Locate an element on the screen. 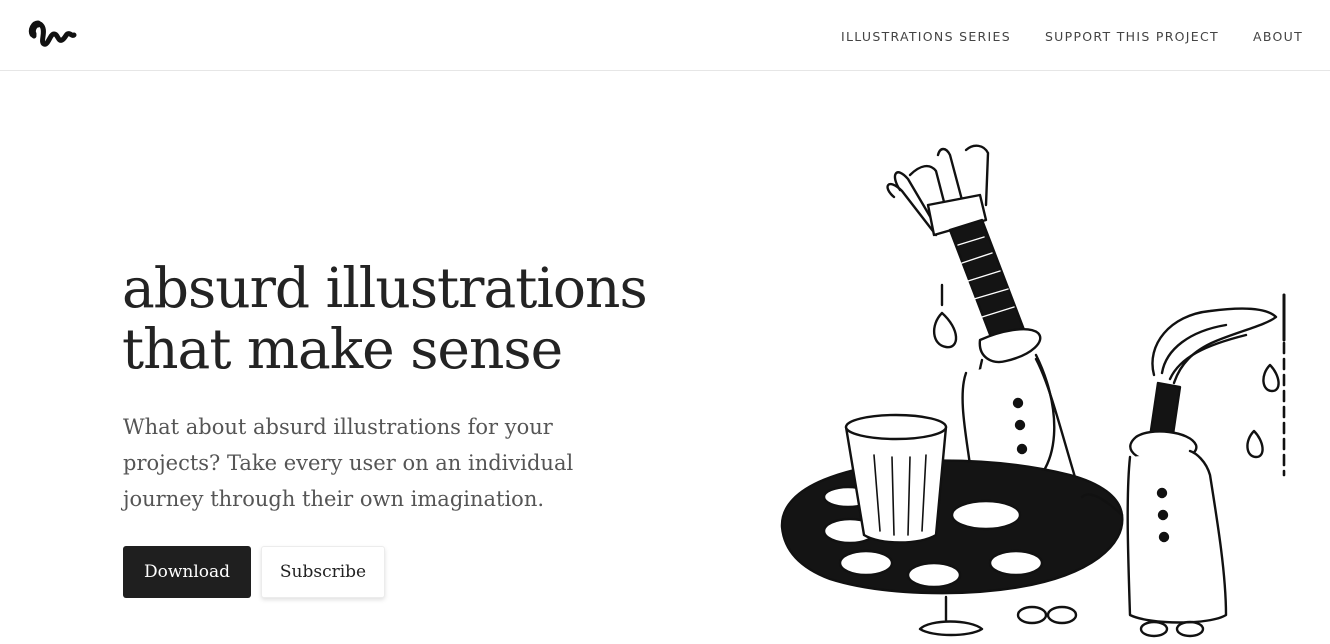 Image resolution: width=1330 pixels, height=644 pixels. nav-about: ABOUT is located at coordinates (1278, 36).